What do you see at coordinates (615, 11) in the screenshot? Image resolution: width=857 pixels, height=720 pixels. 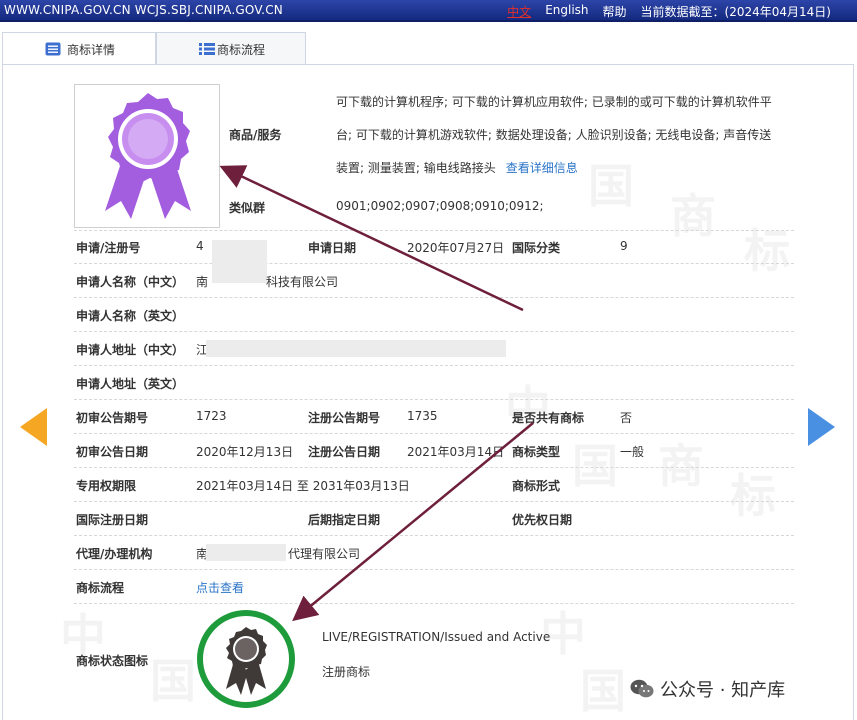 I see `help-link: 帮助` at bounding box center [615, 11].